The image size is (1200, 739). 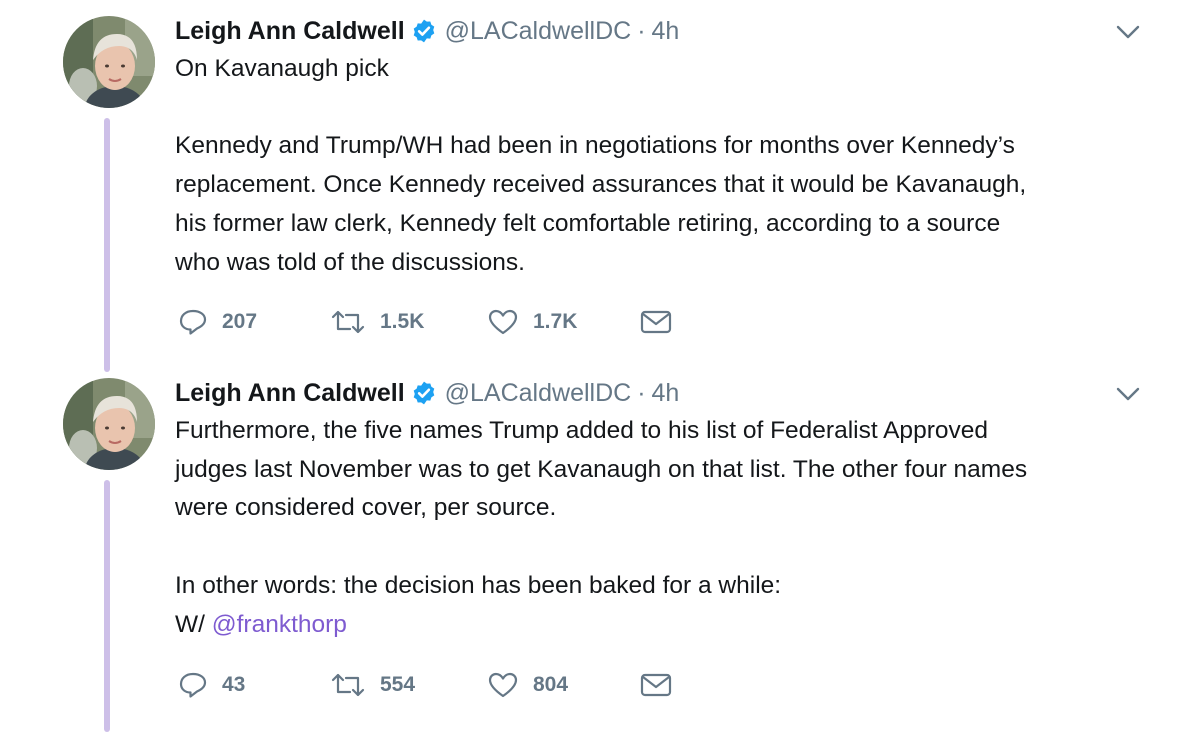 What do you see at coordinates (279, 624) in the screenshot?
I see `mention-link: @frankthorp` at bounding box center [279, 624].